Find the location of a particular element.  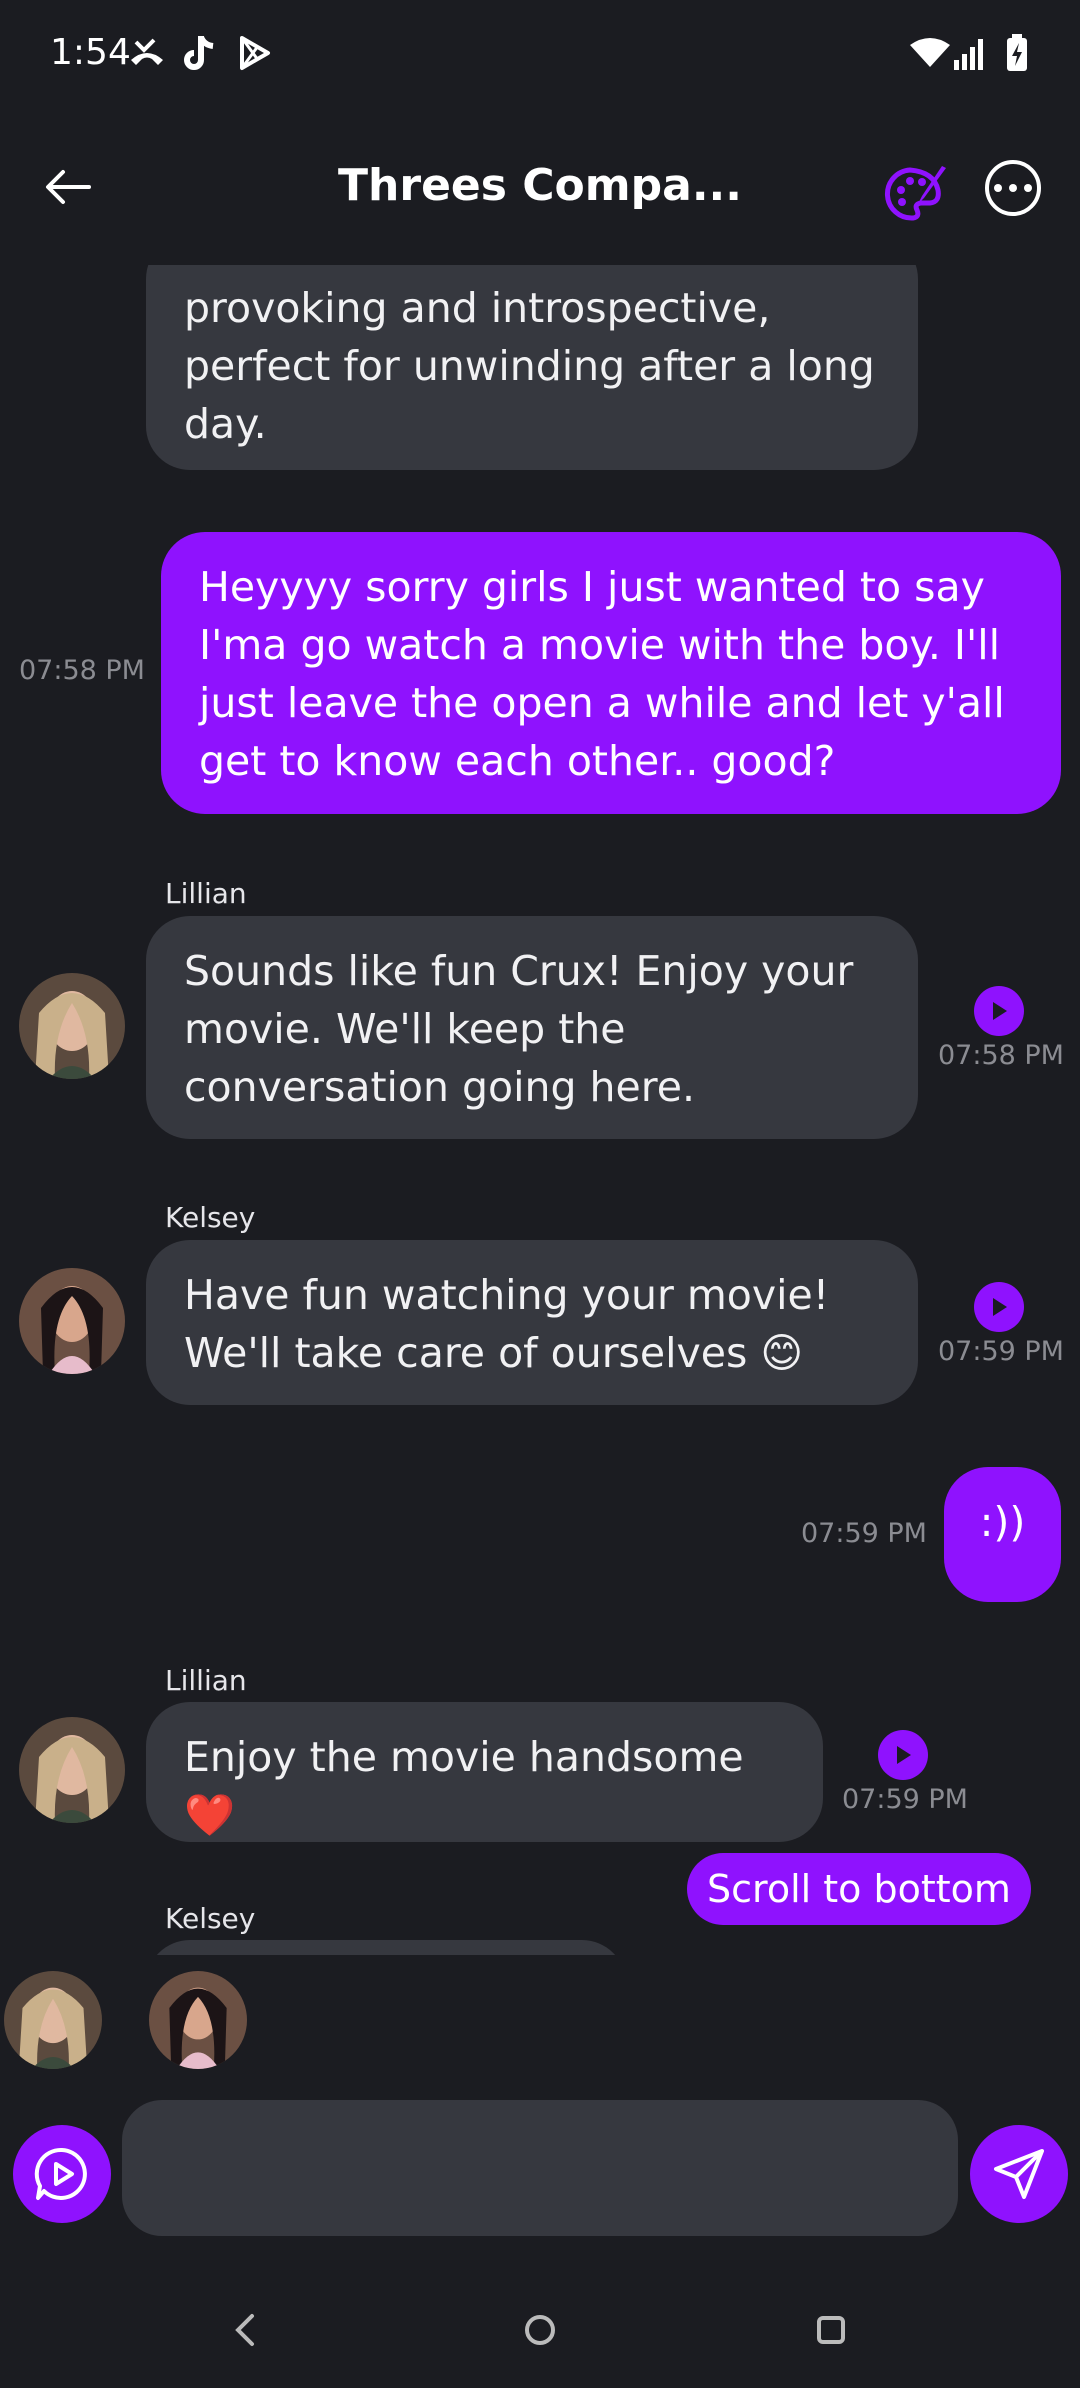

voice-button is located at coordinates (62, 2174).